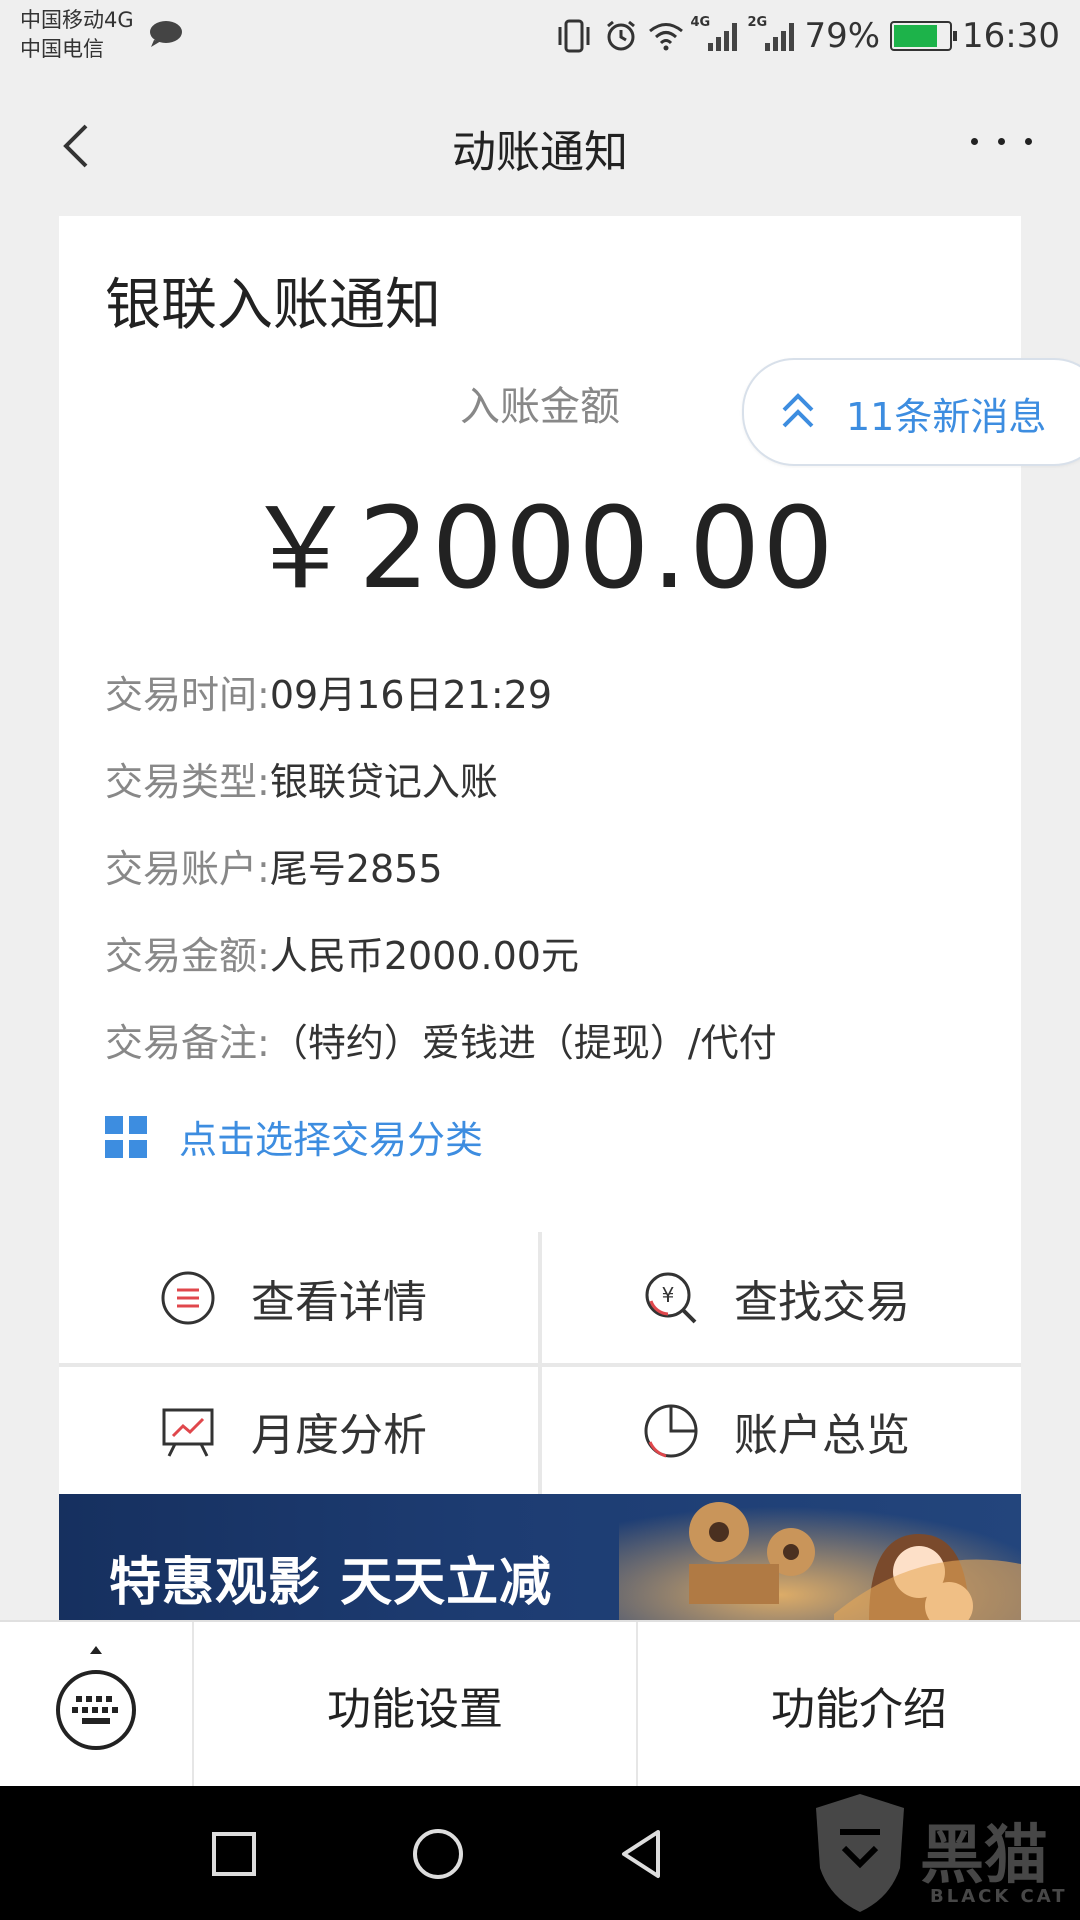  Describe the element at coordinates (126, 1136) in the screenshot. I see `grid-icon` at that location.